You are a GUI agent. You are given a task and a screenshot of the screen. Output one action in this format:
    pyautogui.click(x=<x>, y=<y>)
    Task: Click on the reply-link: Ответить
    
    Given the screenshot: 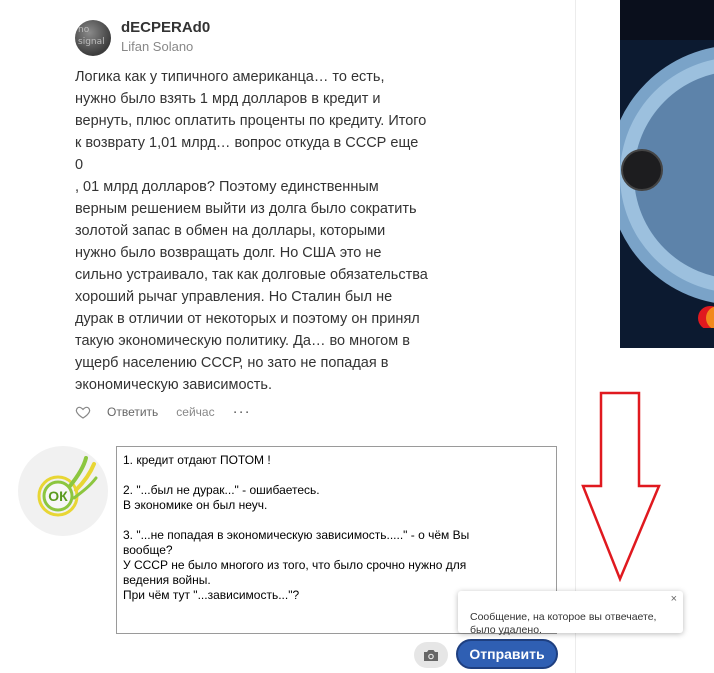 What is the action you would take?
    pyautogui.click(x=132, y=412)
    